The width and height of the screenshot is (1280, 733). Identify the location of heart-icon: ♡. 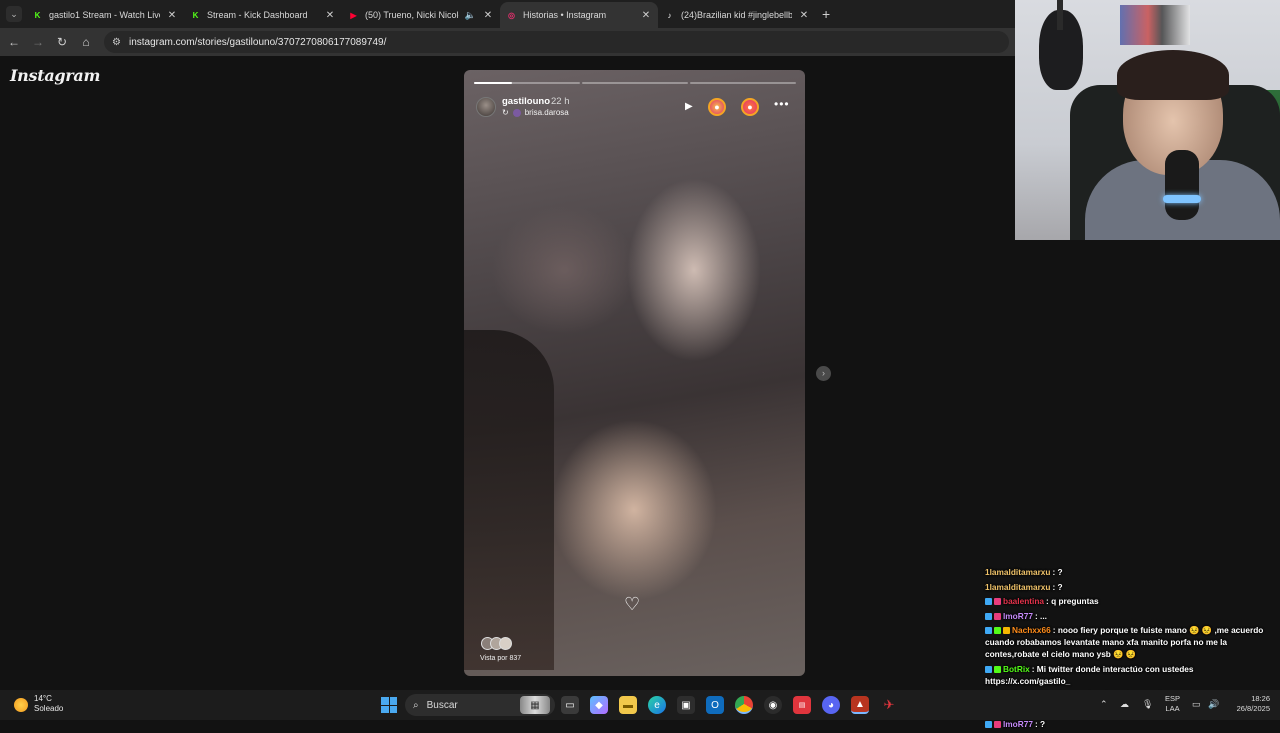
(632, 604).